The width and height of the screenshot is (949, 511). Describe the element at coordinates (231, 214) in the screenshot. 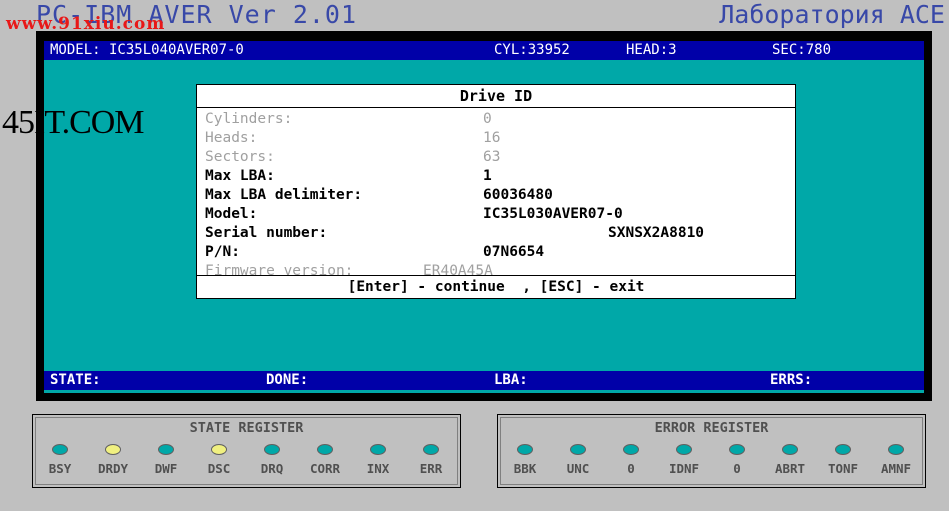

I see `label-model: Model:` at that location.